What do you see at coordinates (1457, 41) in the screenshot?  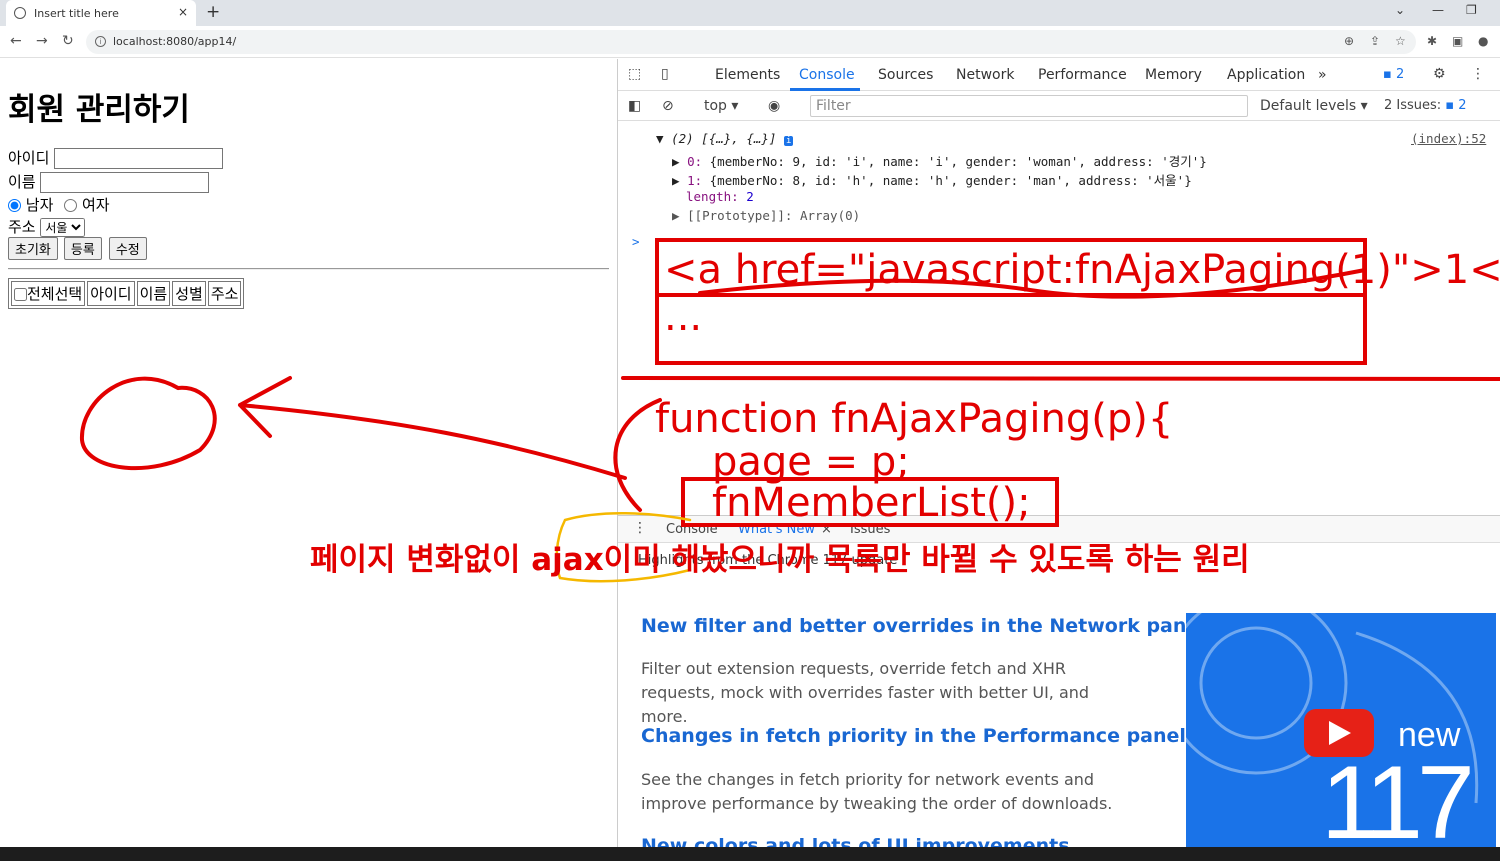 I see `sidepanel-icon: ▣` at bounding box center [1457, 41].